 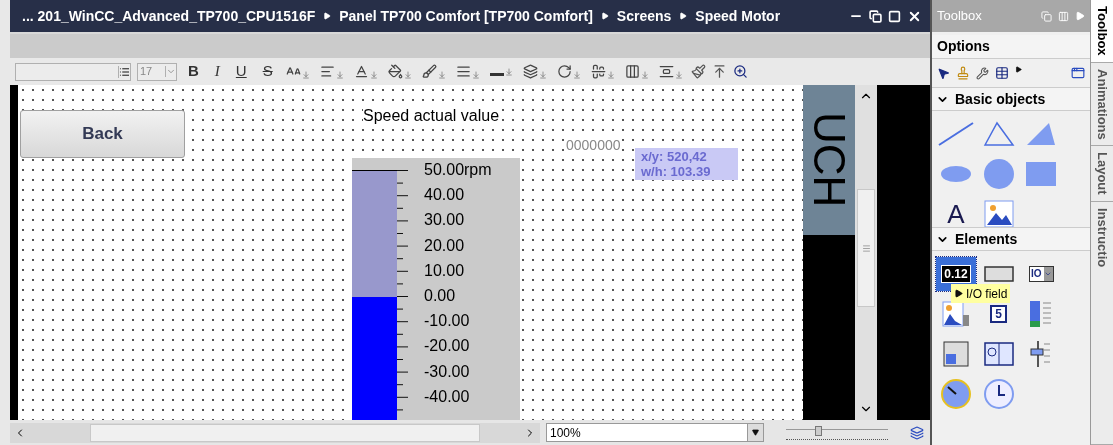 What do you see at coordinates (447, 396) in the screenshot?
I see `scale-label: -40.00` at bounding box center [447, 396].